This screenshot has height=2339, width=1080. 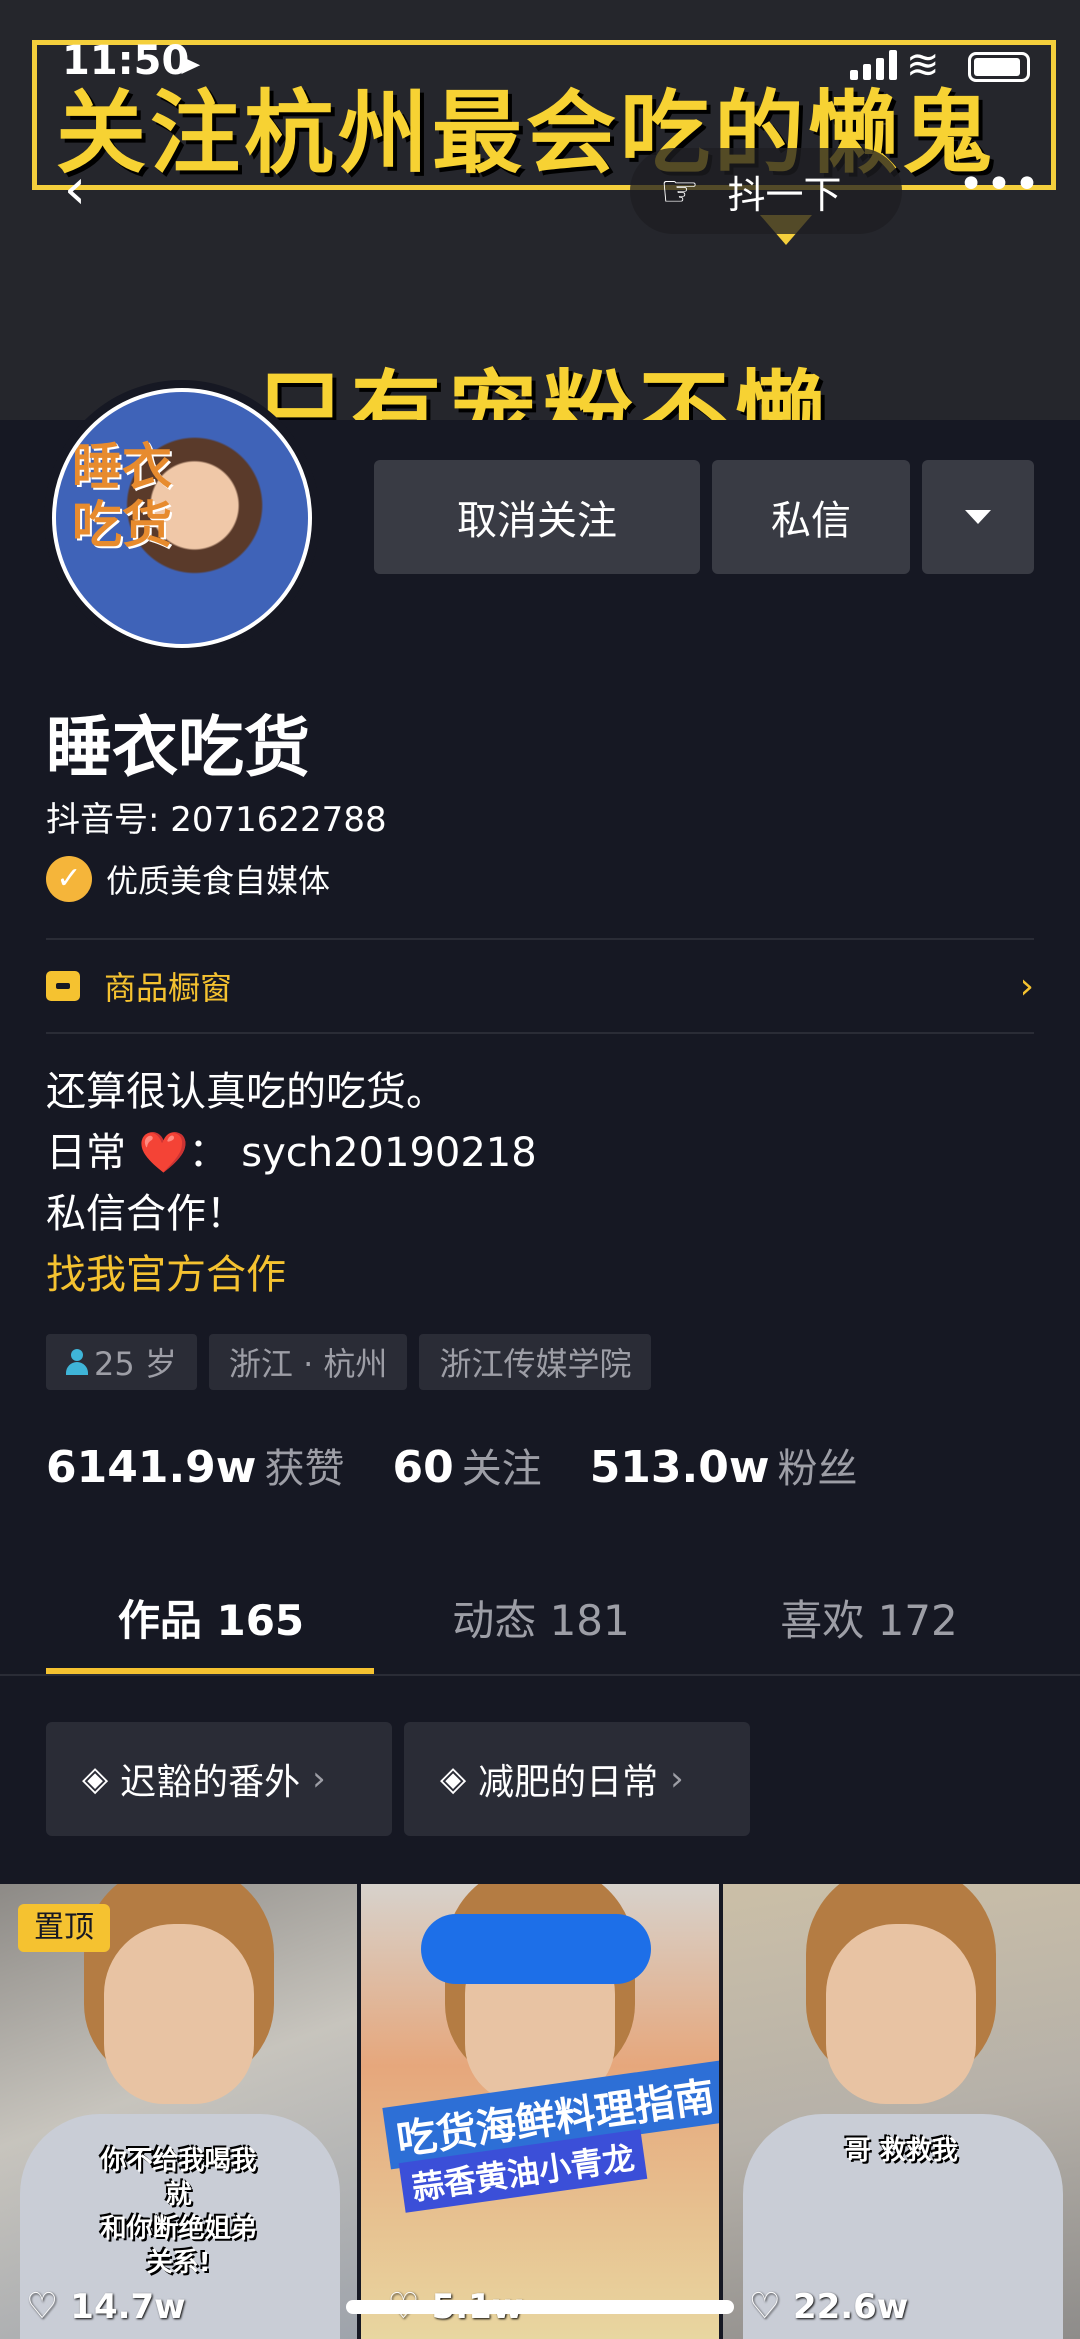 I want to click on avatar: 睡衣 吃货, so click(x=182, y=518).